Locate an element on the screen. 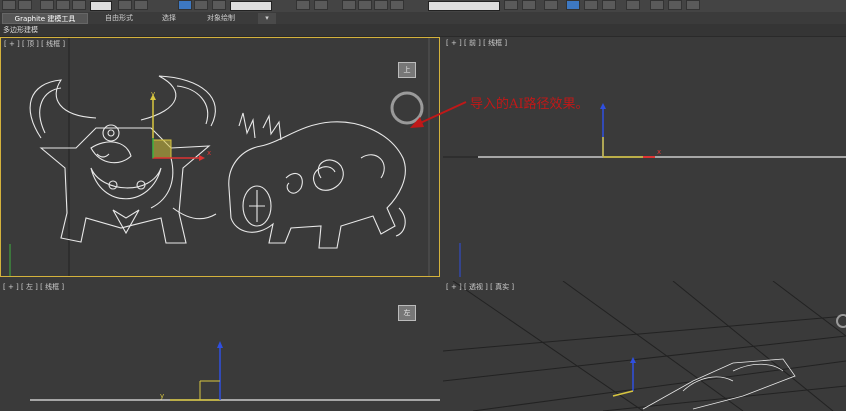 This screenshot has height=411, width=846. arrow-head-icon is located at coordinates (417, 122).